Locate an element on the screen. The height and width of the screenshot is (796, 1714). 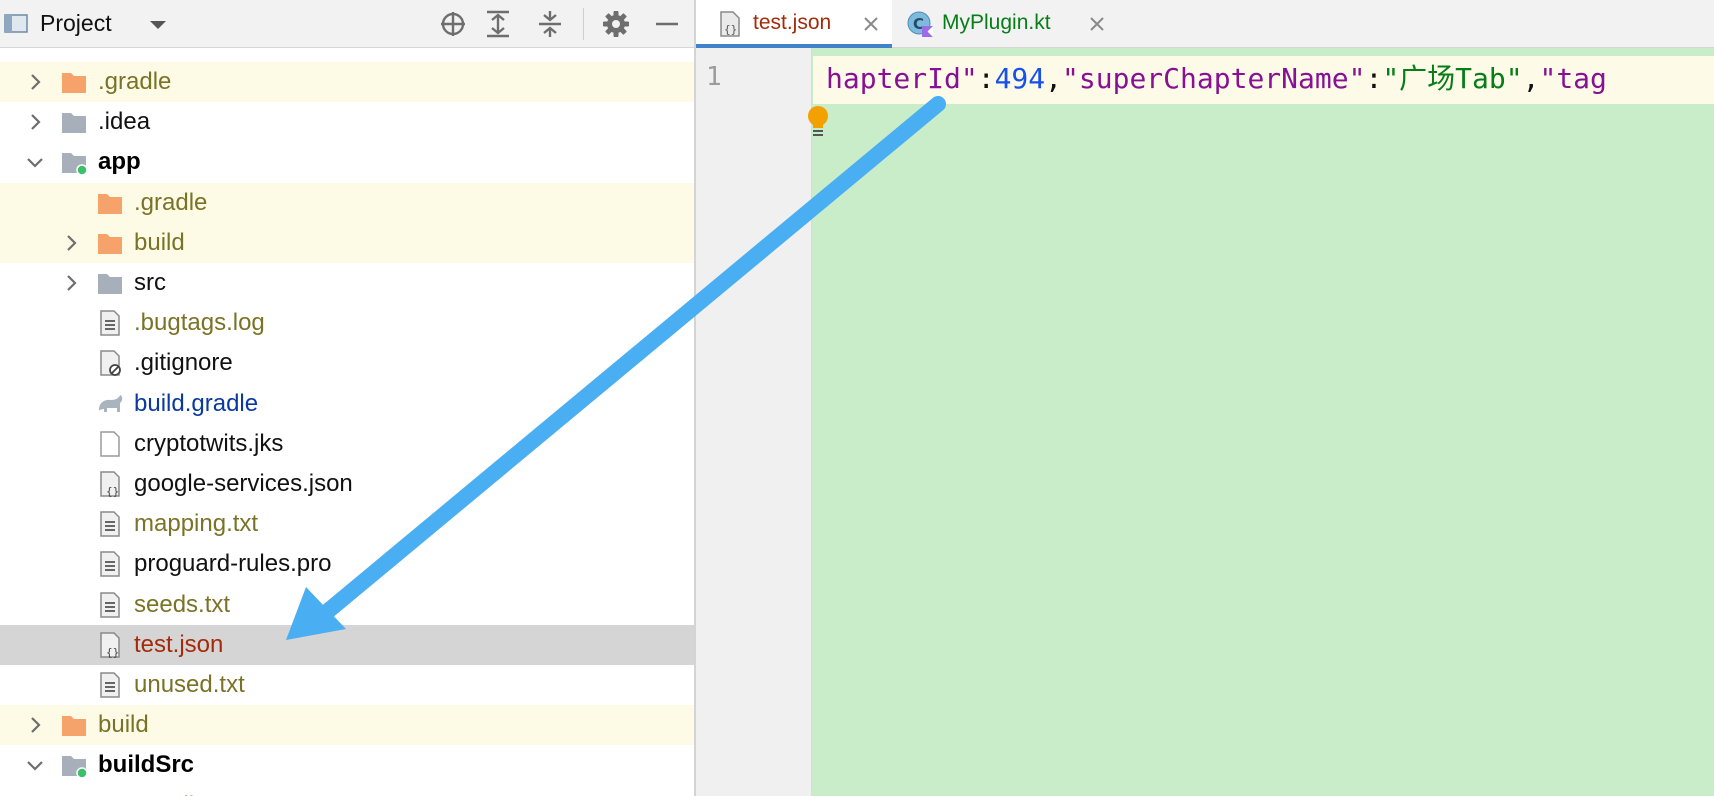
tree-item: mapping.txt is located at coordinates (347, 524).